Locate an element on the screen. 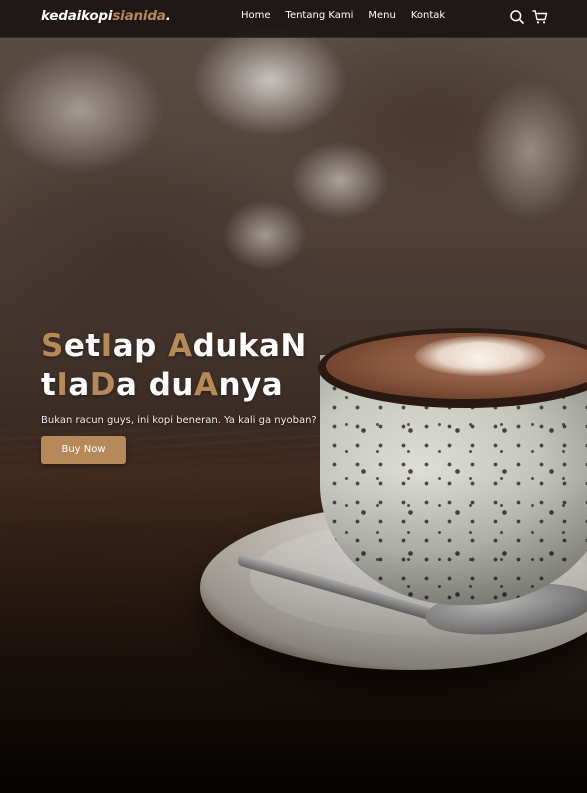 This screenshot has width=587, height=793. brand-name-part2: sianida is located at coordinates (139, 16).